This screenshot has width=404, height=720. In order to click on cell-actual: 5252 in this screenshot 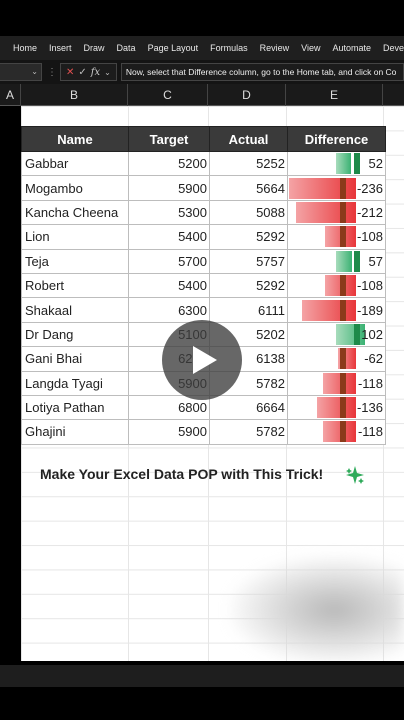, I will do `click(248, 163)`.